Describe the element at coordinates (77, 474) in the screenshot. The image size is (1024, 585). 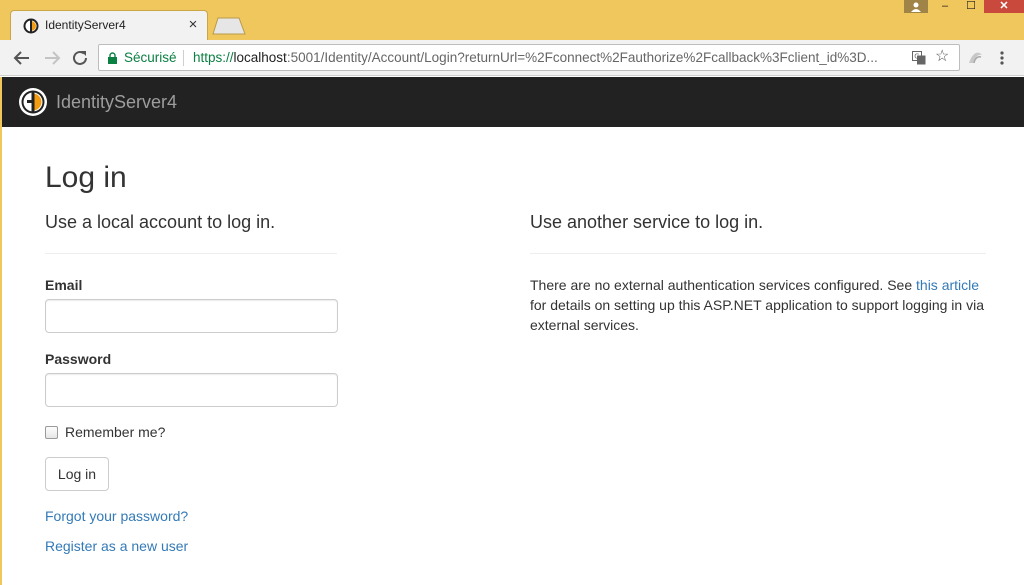
I see `login-button: Log in` at that location.